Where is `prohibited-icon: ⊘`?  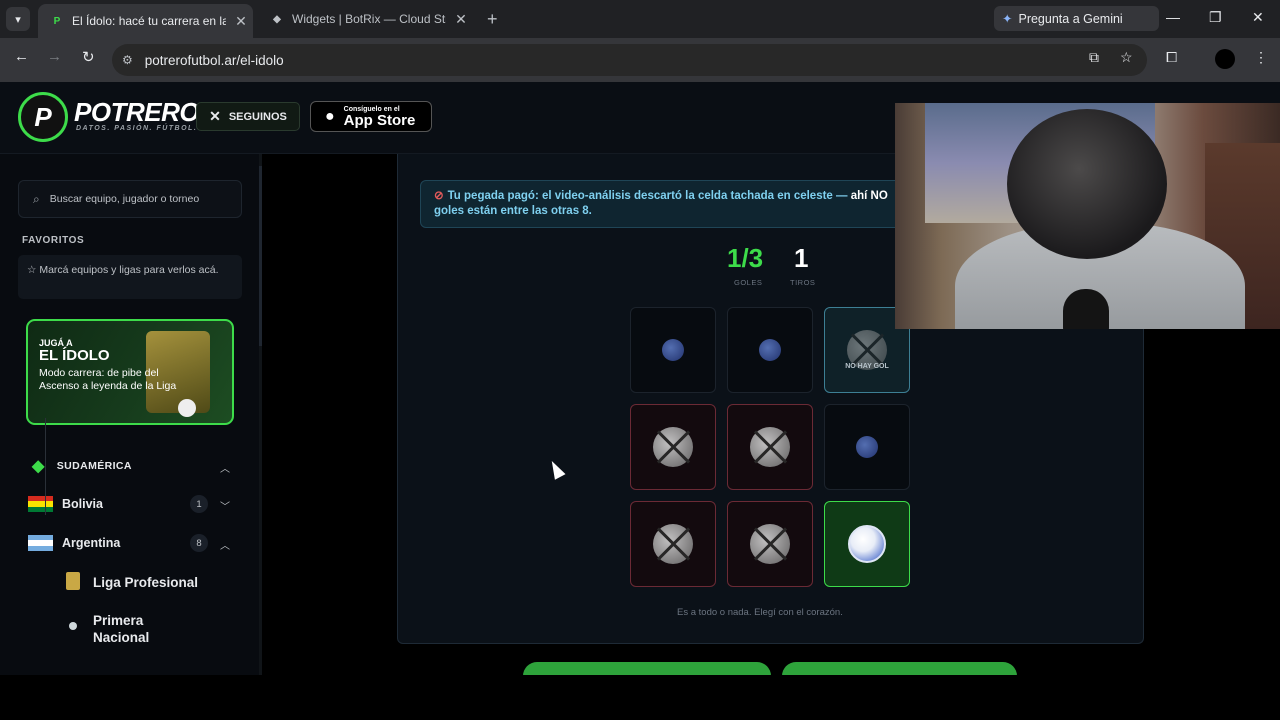
prohibited-icon: ⊘ is located at coordinates (439, 196).